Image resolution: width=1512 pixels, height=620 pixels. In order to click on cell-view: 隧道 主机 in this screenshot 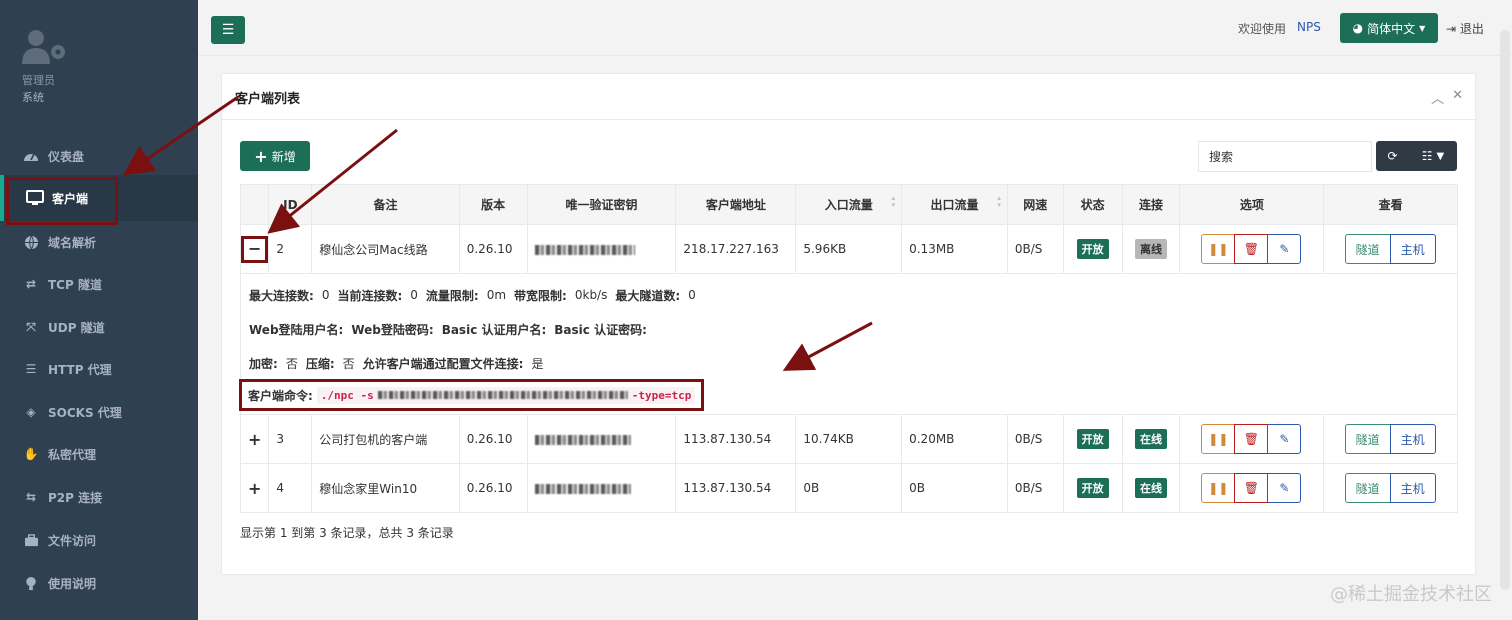, I will do `click(1390, 439)`.